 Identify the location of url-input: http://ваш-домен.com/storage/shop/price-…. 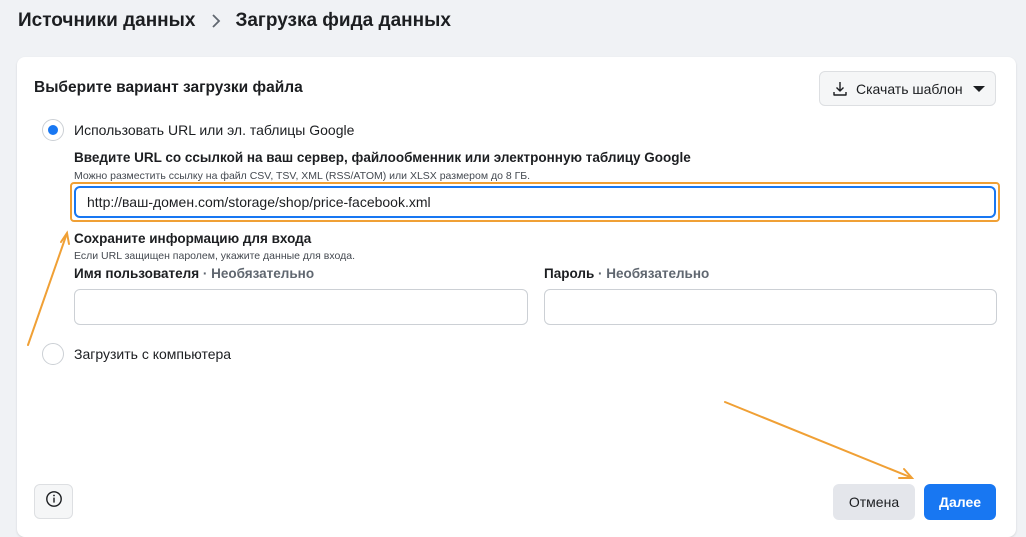
(535, 202).